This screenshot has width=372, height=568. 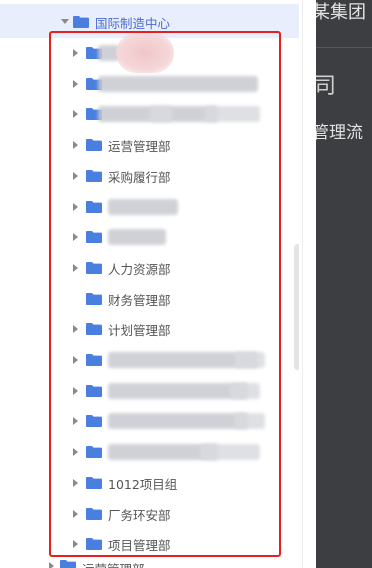 What do you see at coordinates (149, 562) in the screenshot?
I see `tree-node-next: 运营管理部` at bounding box center [149, 562].